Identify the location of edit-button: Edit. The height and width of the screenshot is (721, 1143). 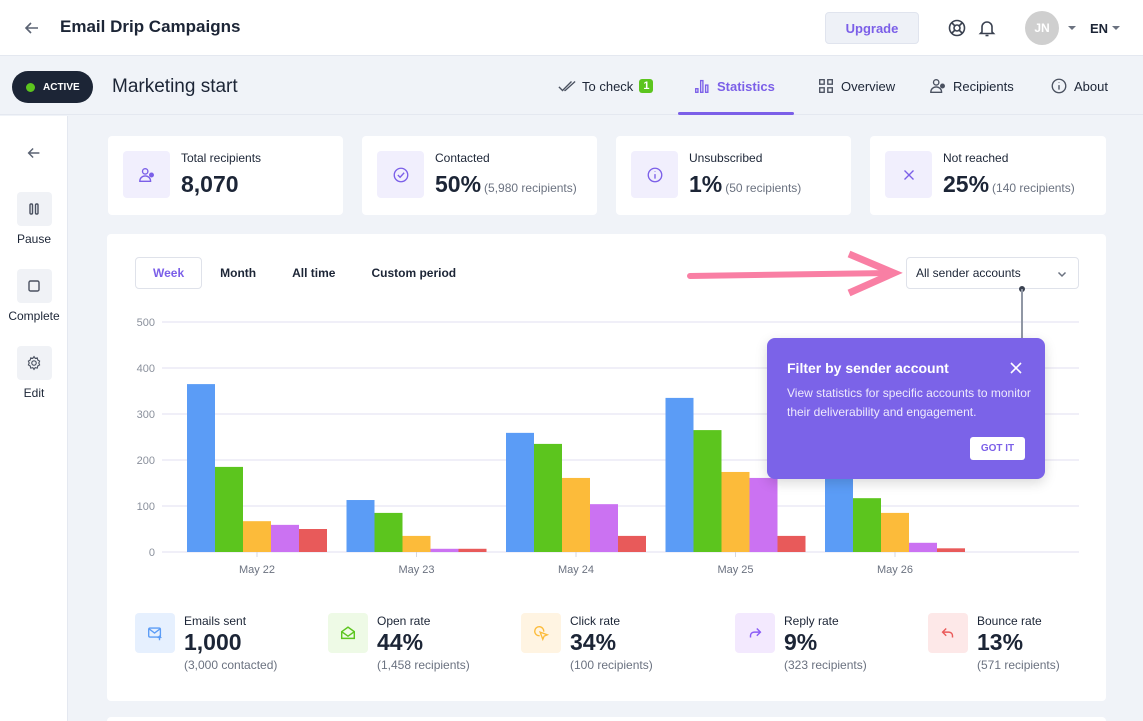
(34, 373).